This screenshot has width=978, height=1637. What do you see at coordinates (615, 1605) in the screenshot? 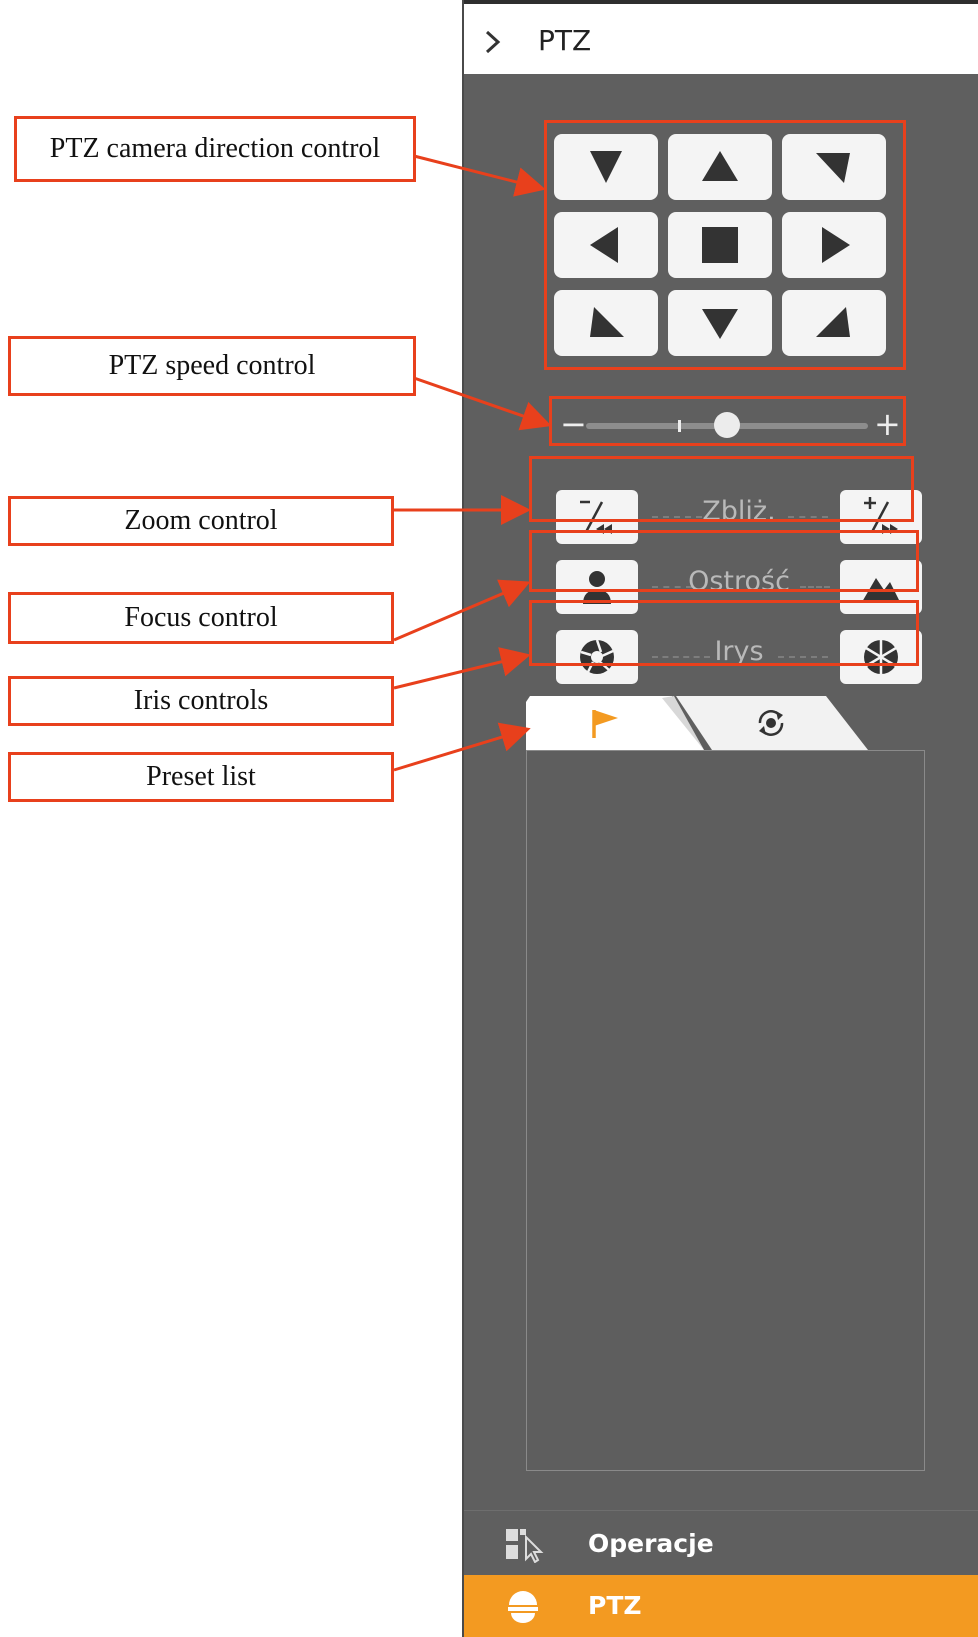
I see `nav-ptz-label: PTZ` at bounding box center [615, 1605].